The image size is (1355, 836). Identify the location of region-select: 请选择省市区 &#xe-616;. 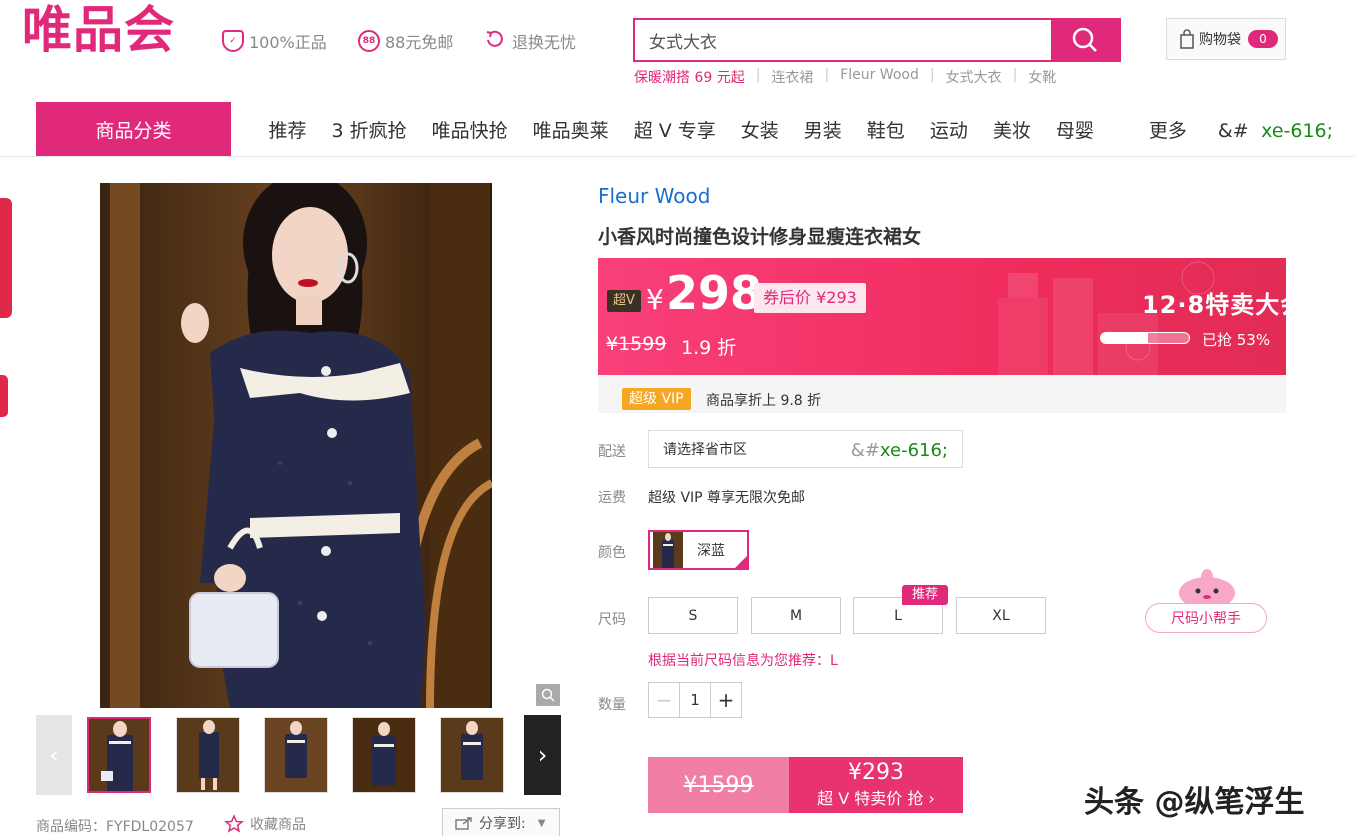
(805, 449).